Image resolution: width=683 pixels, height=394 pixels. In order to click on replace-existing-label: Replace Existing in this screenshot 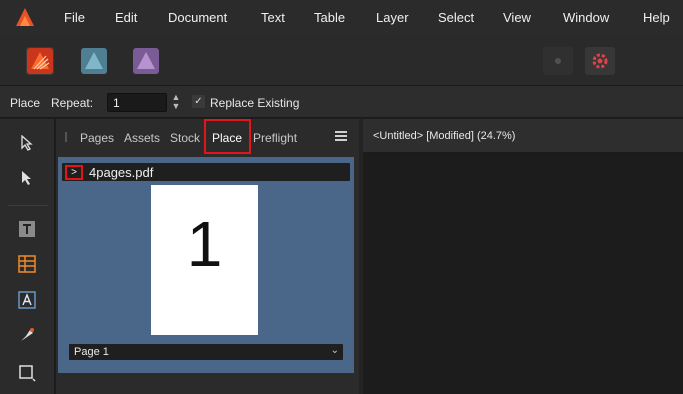, I will do `click(255, 103)`.